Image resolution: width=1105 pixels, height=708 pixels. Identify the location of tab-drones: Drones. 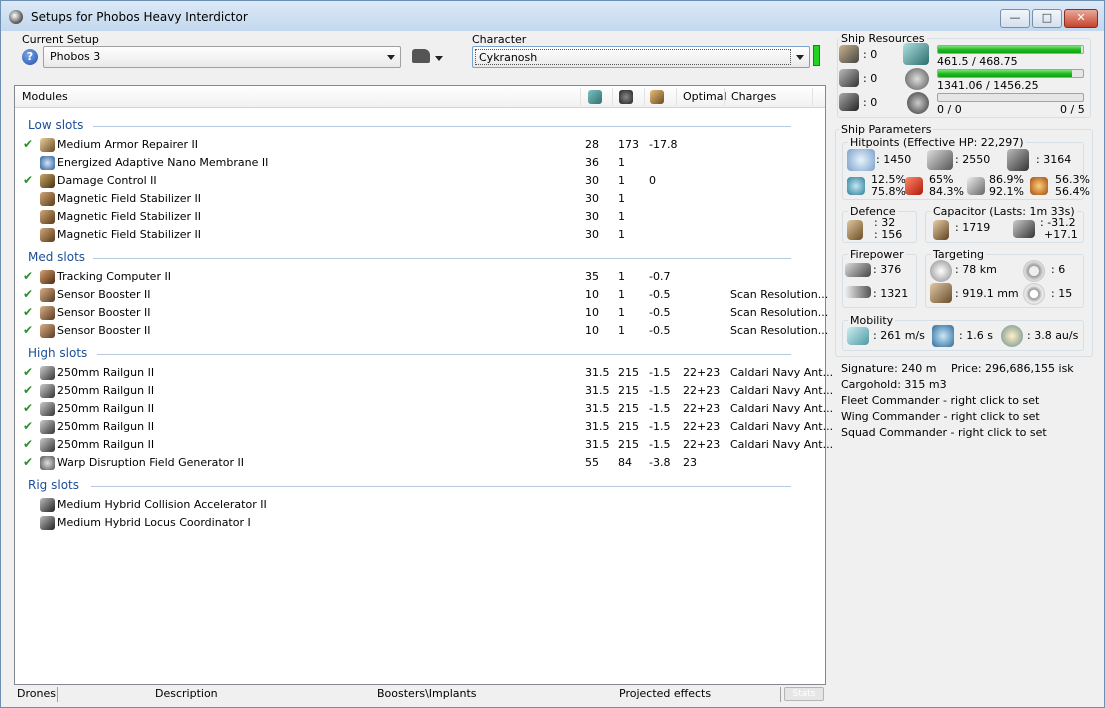
(36, 693).